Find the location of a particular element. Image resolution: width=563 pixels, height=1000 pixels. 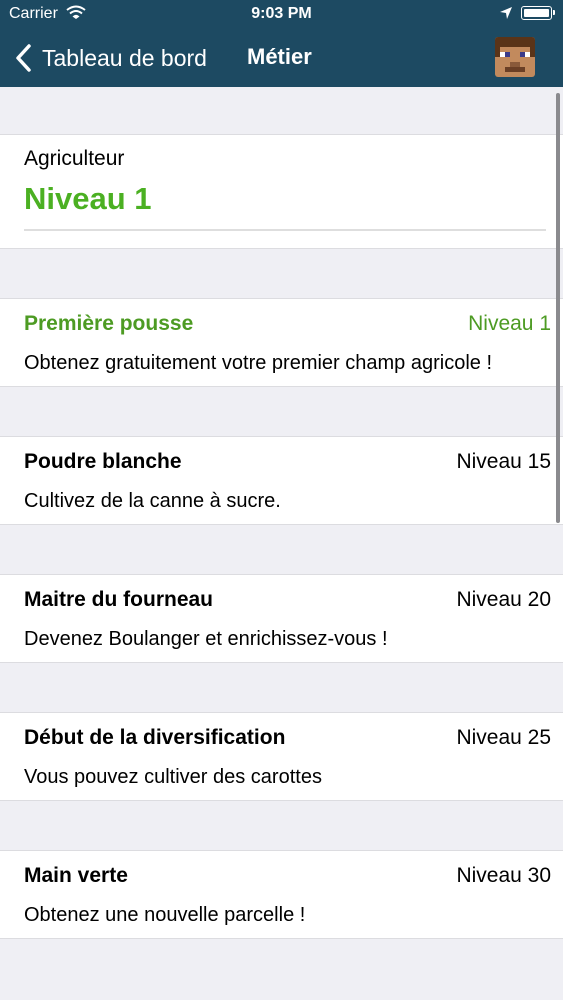

level-progress-bar is located at coordinates (285, 230).